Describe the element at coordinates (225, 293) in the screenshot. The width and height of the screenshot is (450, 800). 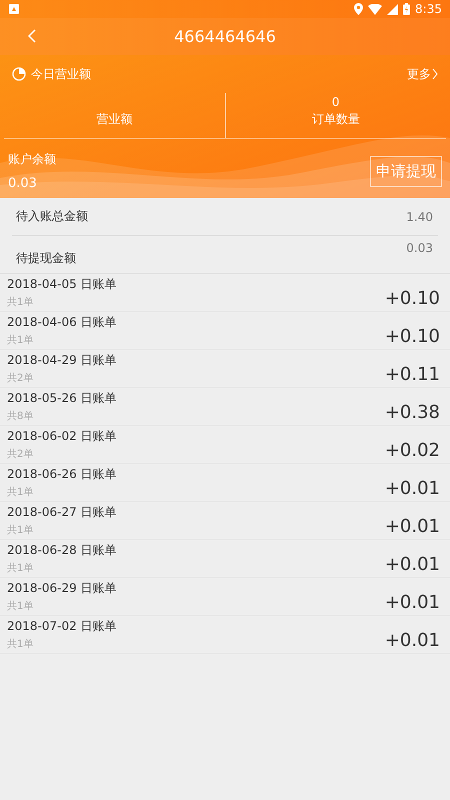
I see `bill-row: 2018-04-05 日账单 共1单 +0.10` at that location.